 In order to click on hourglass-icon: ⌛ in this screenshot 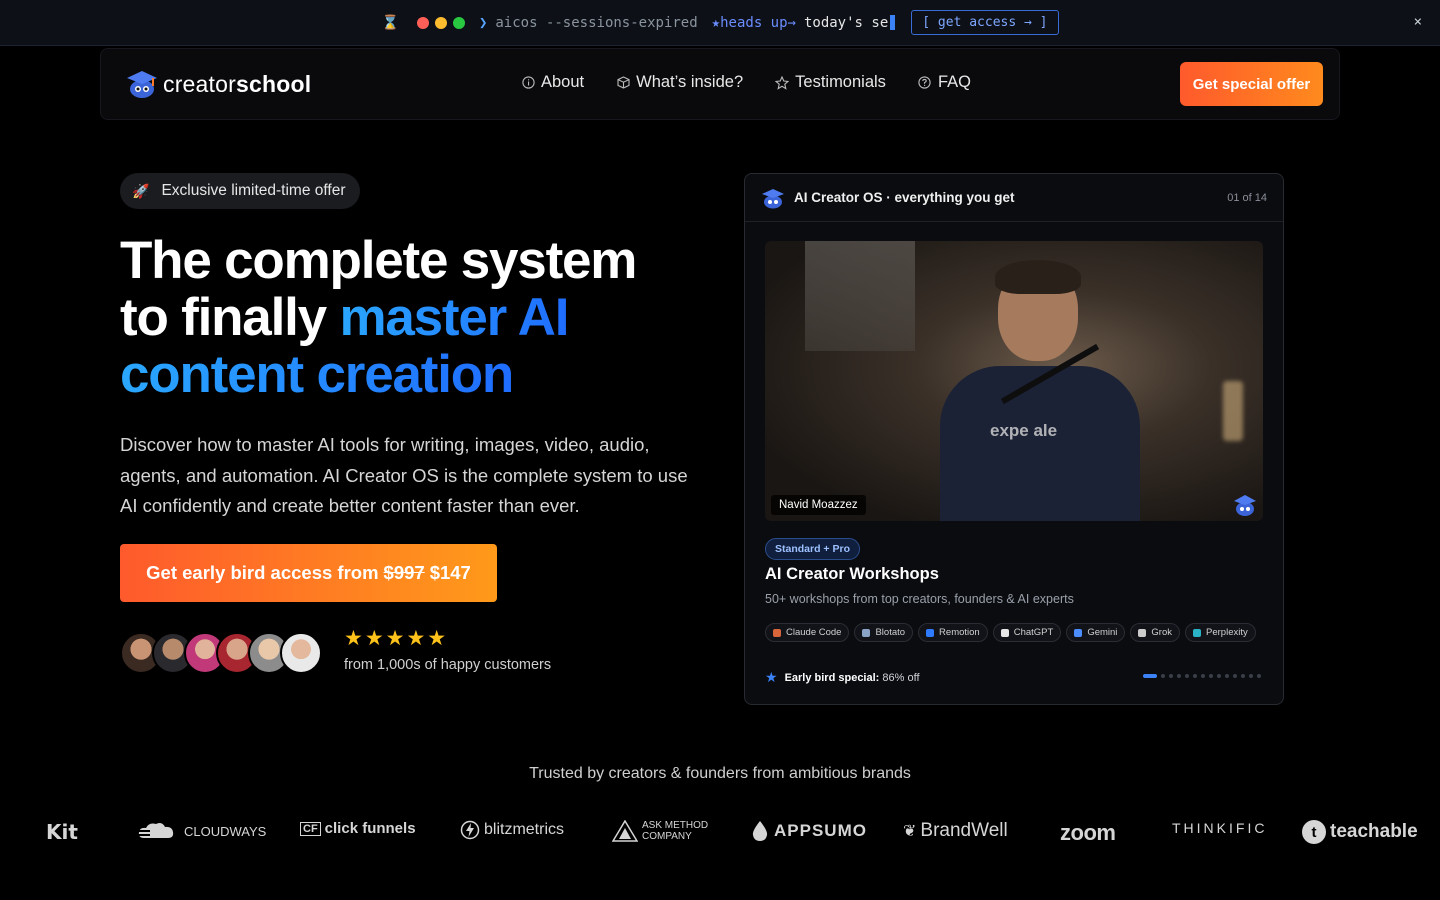, I will do `click(390, 22)`.